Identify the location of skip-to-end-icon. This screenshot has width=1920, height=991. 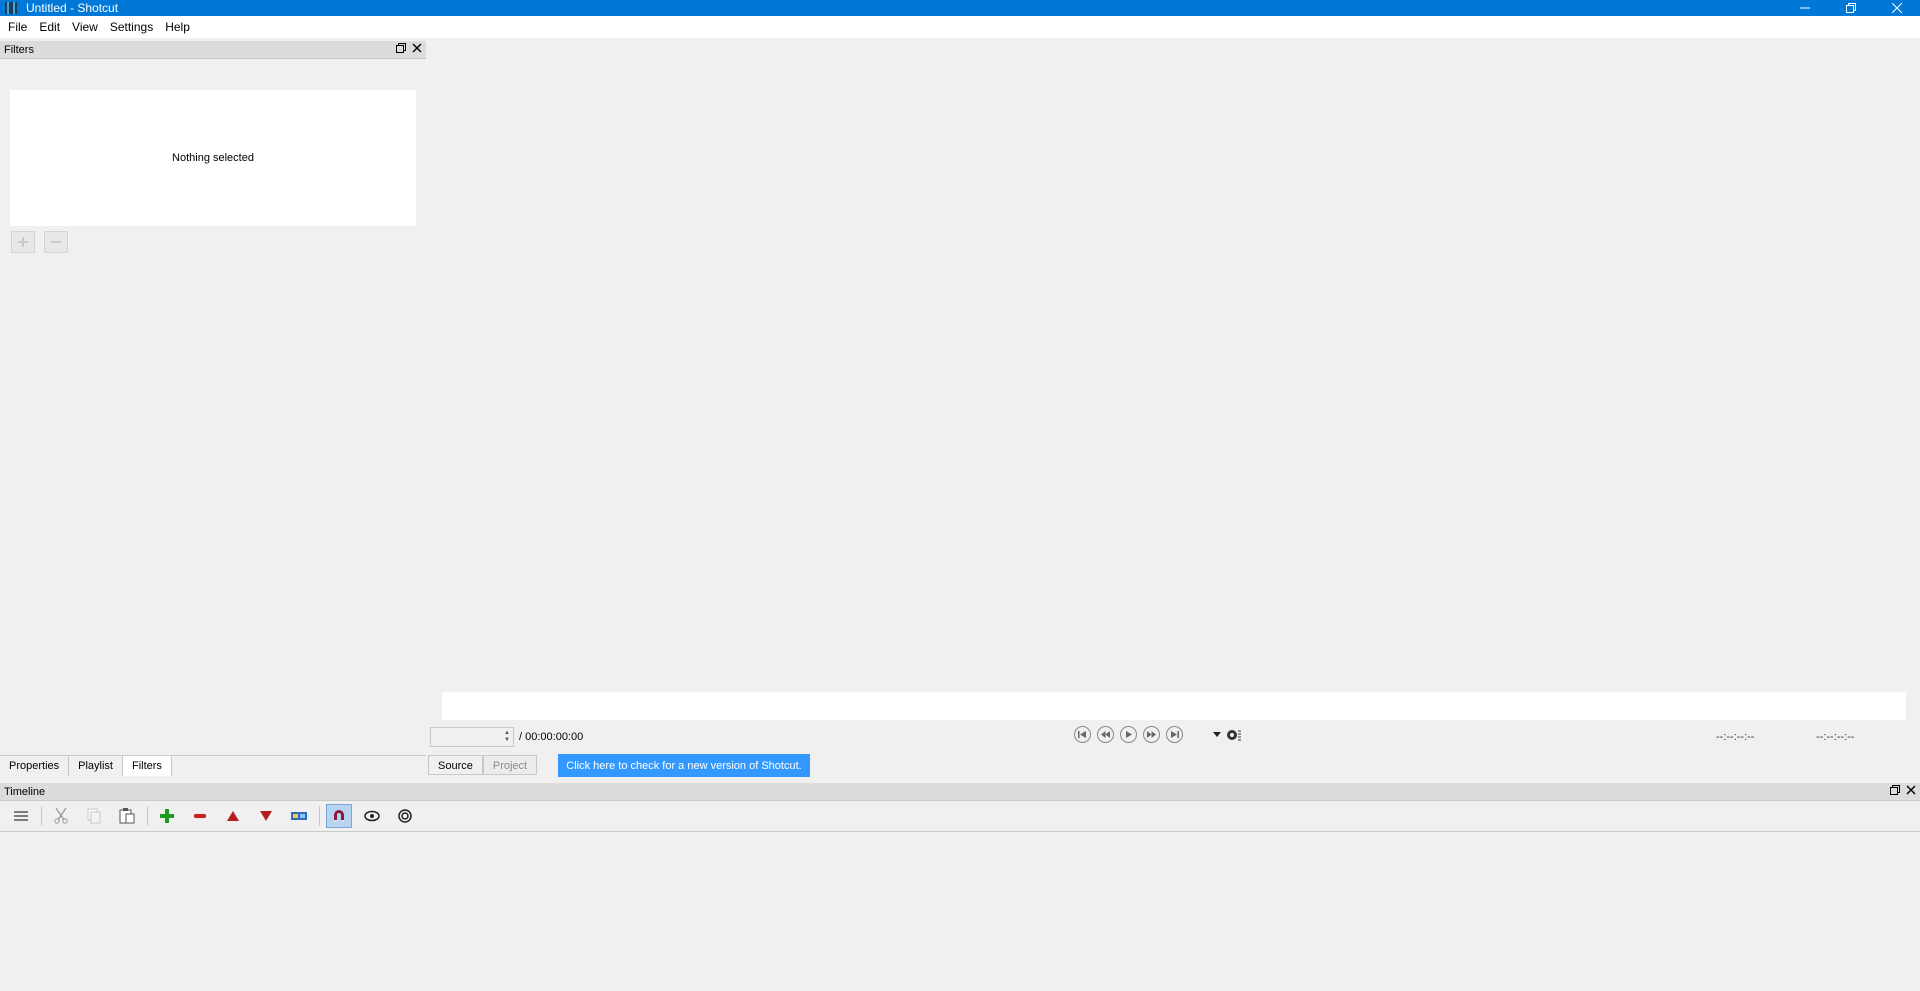
(1174, 734).